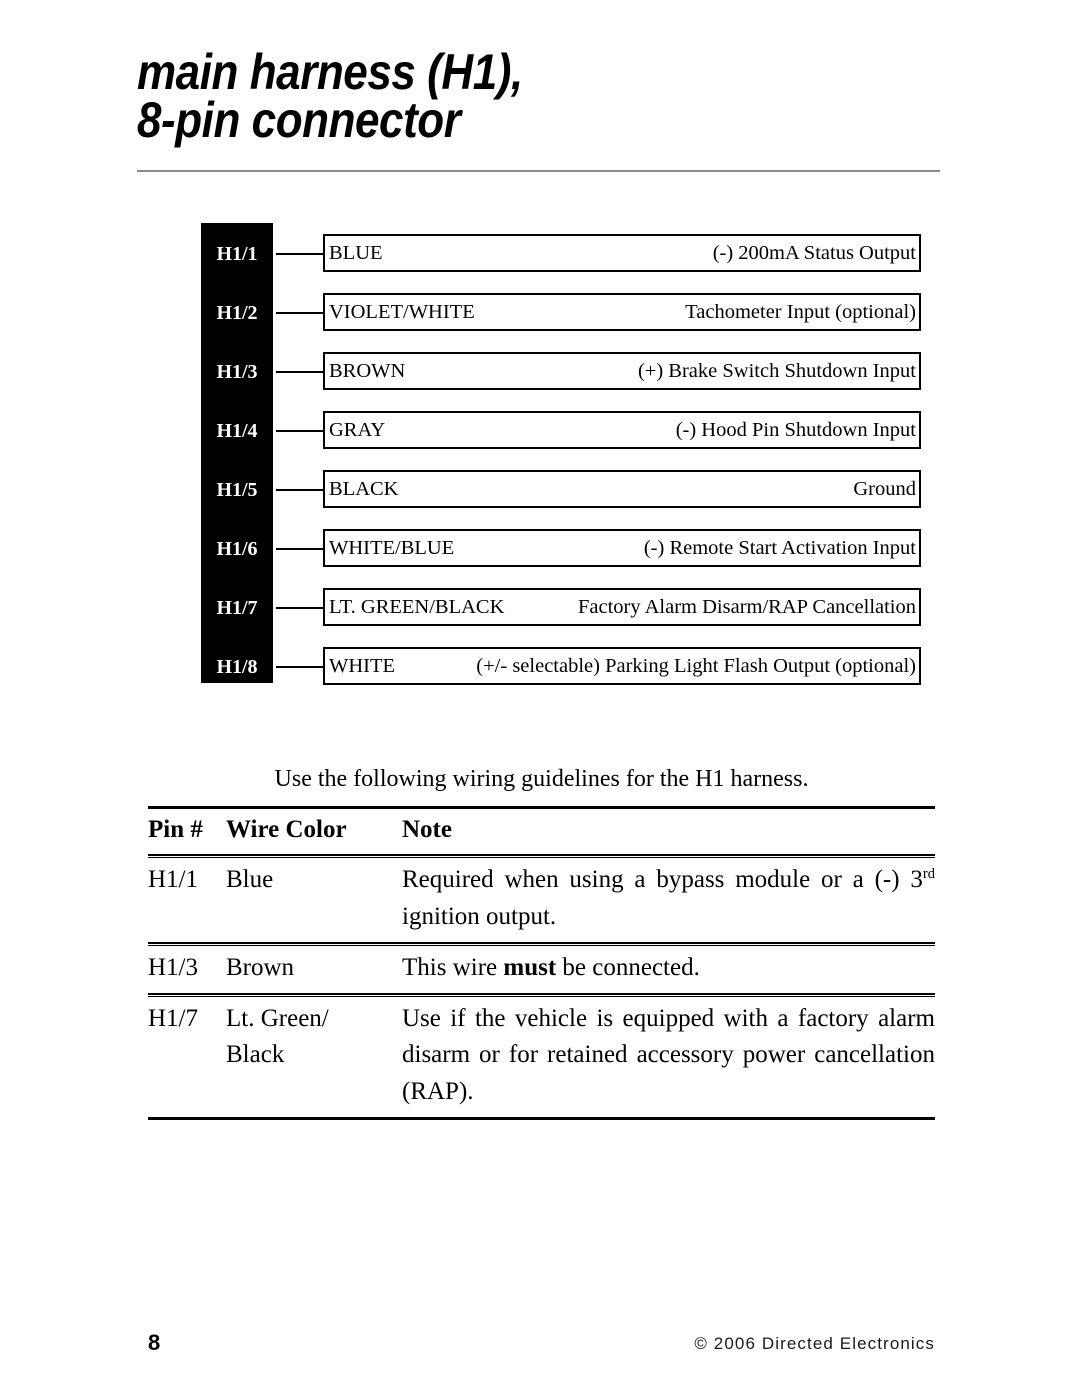  Describe the element at coordinates (237, 608) in the screenshot. I see `pin-label-h1-7: H1/7` at that location.